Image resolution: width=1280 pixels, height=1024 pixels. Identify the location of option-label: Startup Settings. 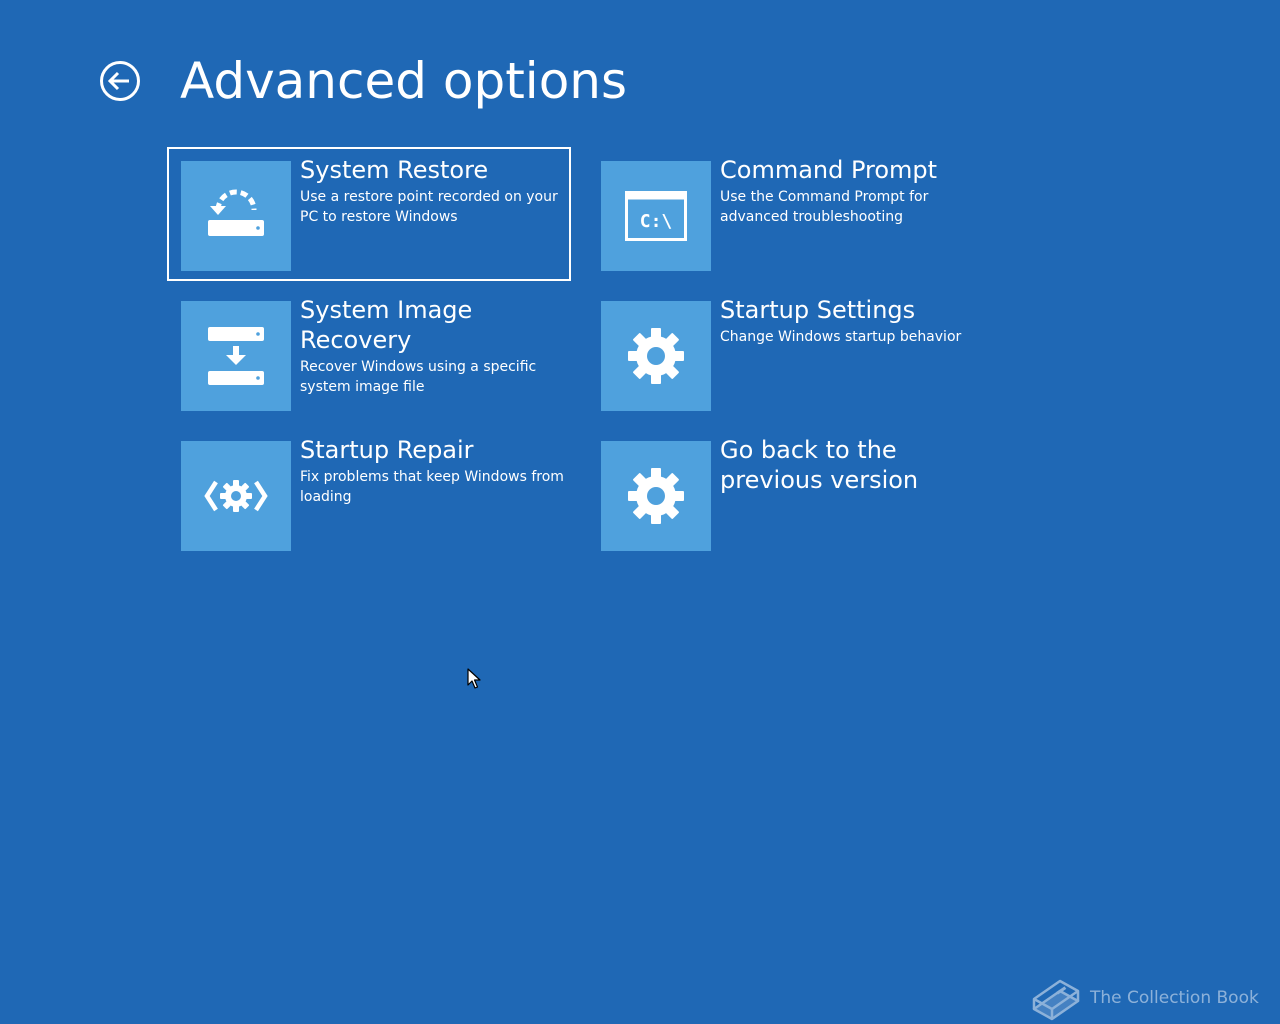
(818, 310).